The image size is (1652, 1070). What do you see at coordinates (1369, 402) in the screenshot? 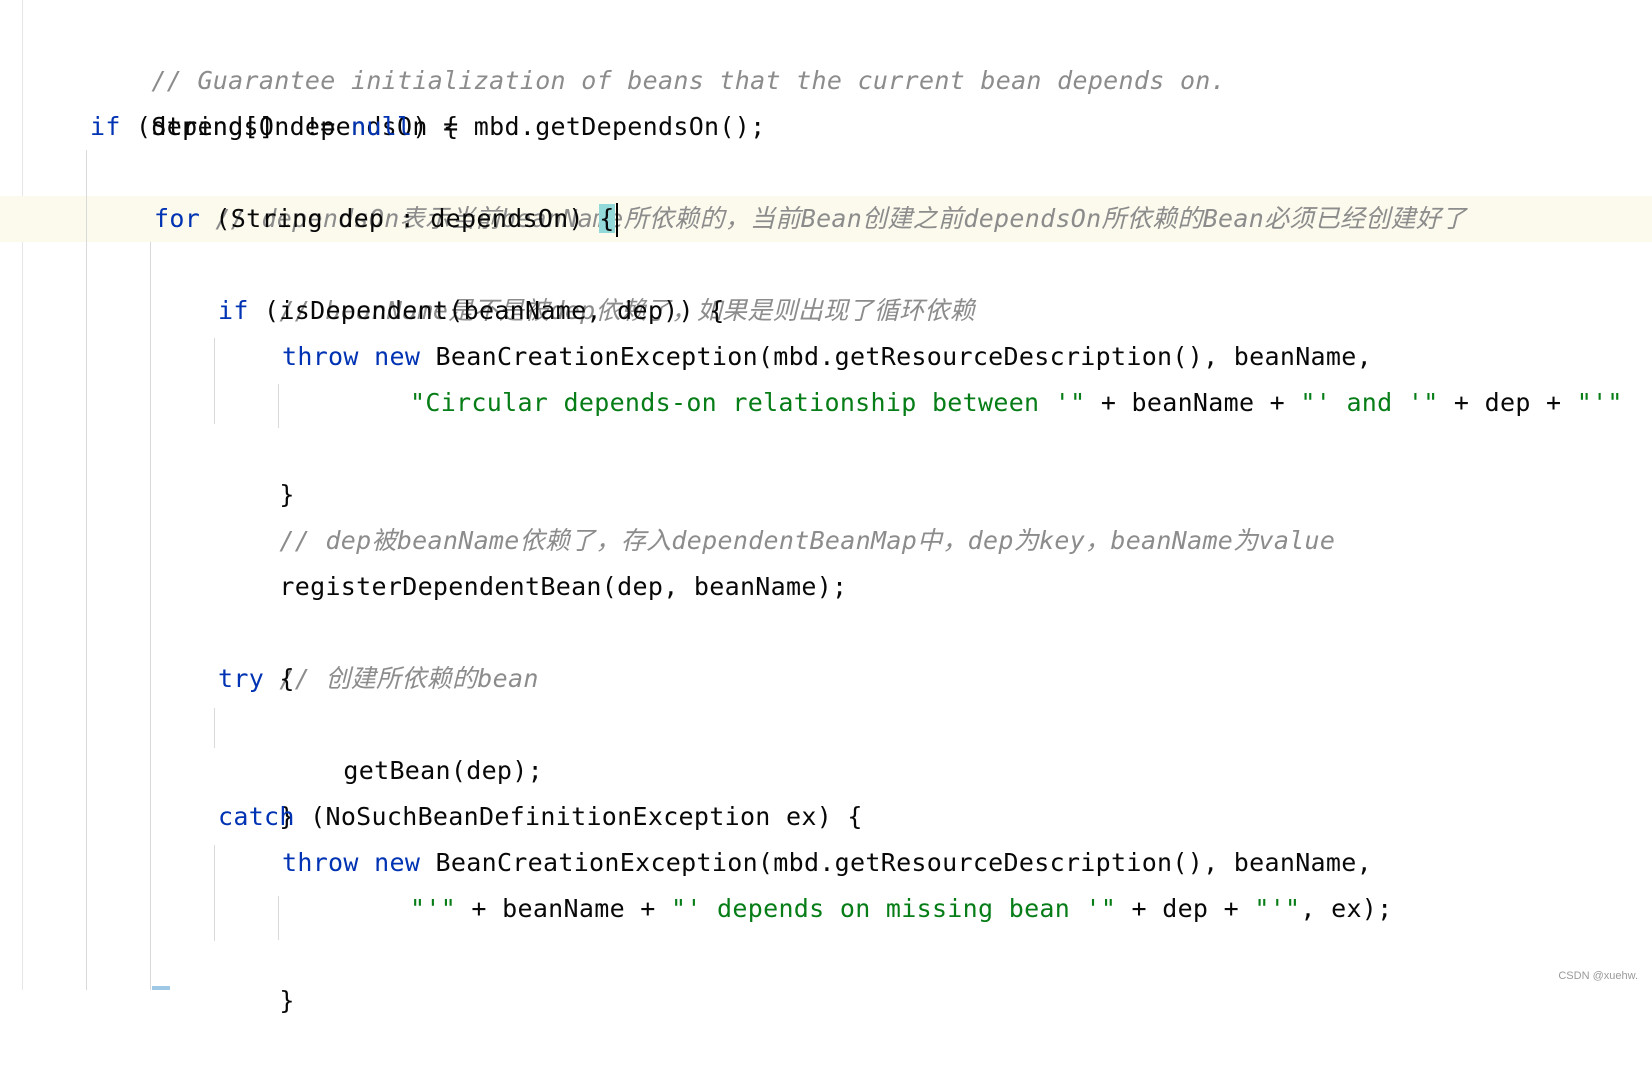
I see `string-literal: "' and '"` at bounding box center [1369, 402].